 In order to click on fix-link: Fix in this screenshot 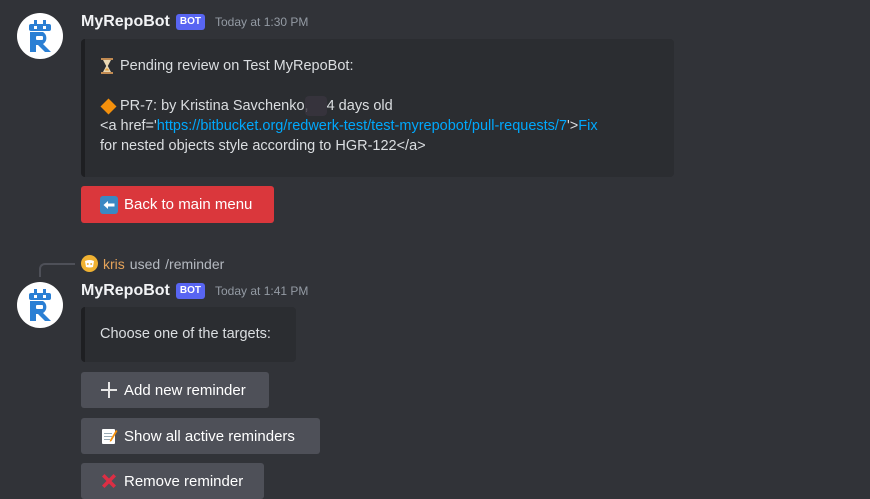, I will do `click(587, 126)`.